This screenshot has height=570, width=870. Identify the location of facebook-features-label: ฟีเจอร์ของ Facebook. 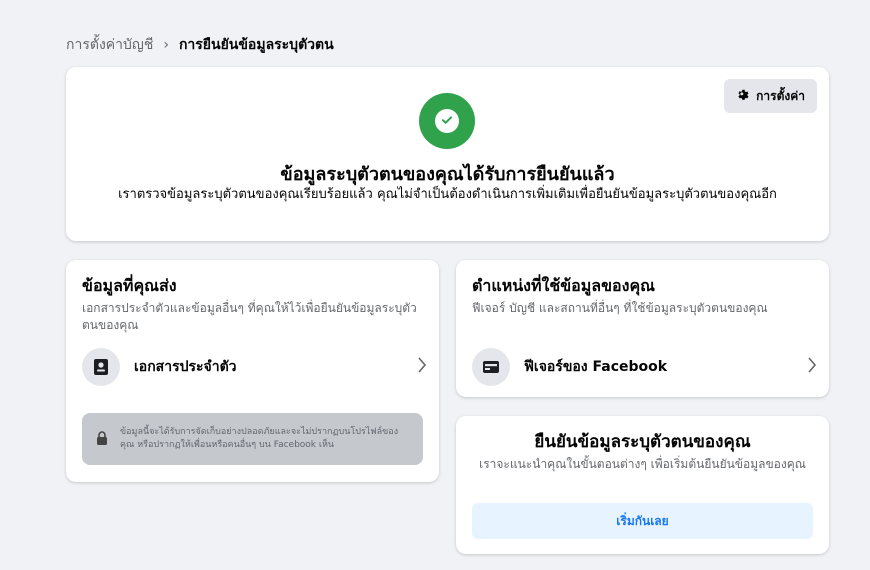
(596, 367).